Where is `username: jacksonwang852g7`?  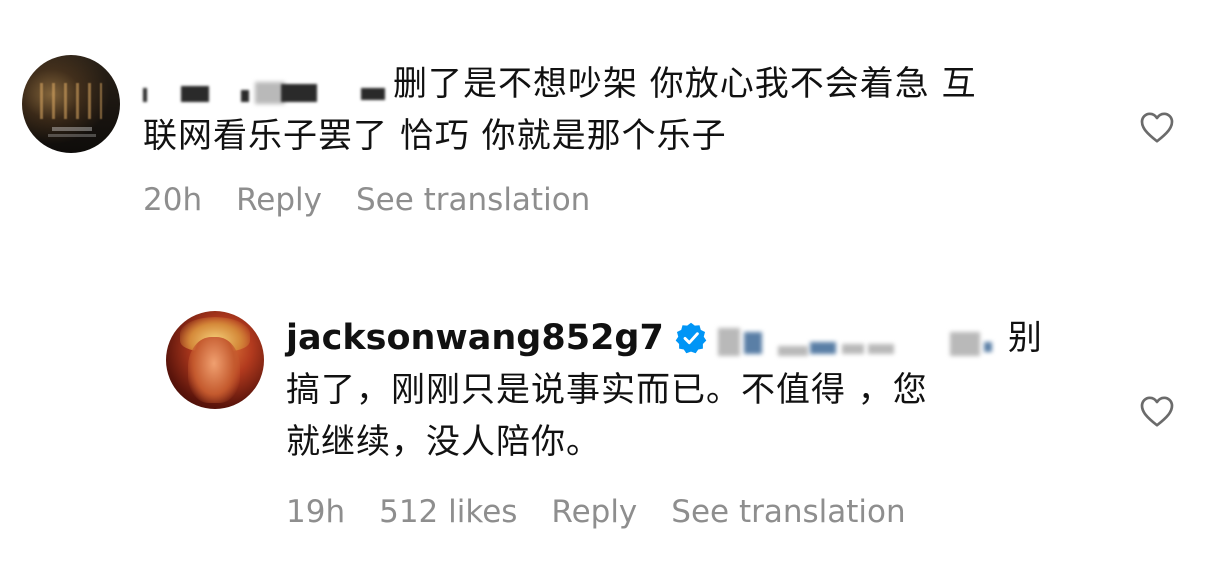
username: jacksonwang852g7 is located at coordinates (475, 338).